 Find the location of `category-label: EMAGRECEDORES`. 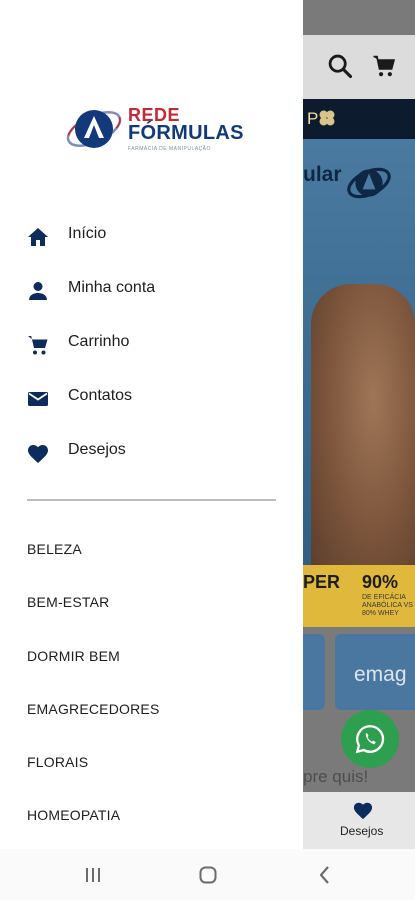

category-label: EMAGRECEDORES is located at coordinates (93, 709).